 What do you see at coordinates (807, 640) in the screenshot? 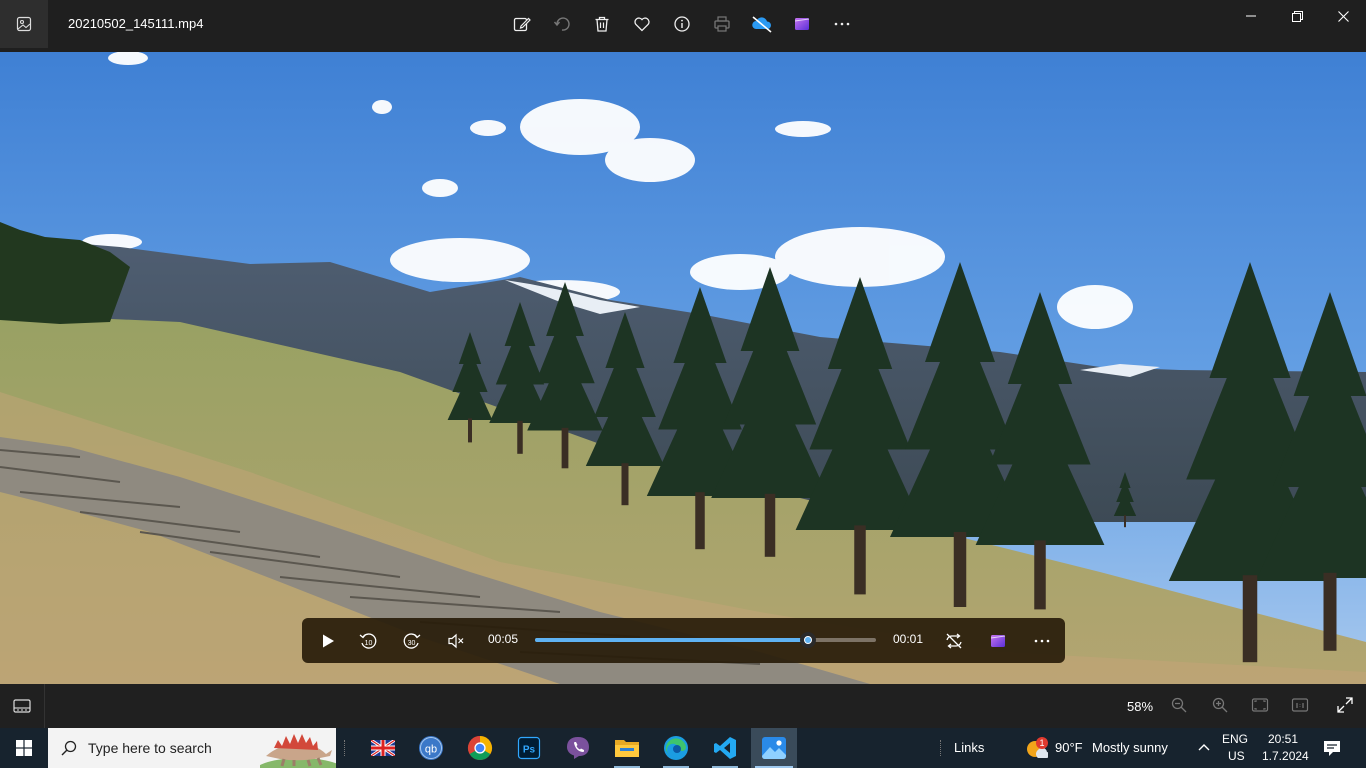
I see `seek-thumb` at bounding box center [807, 640].